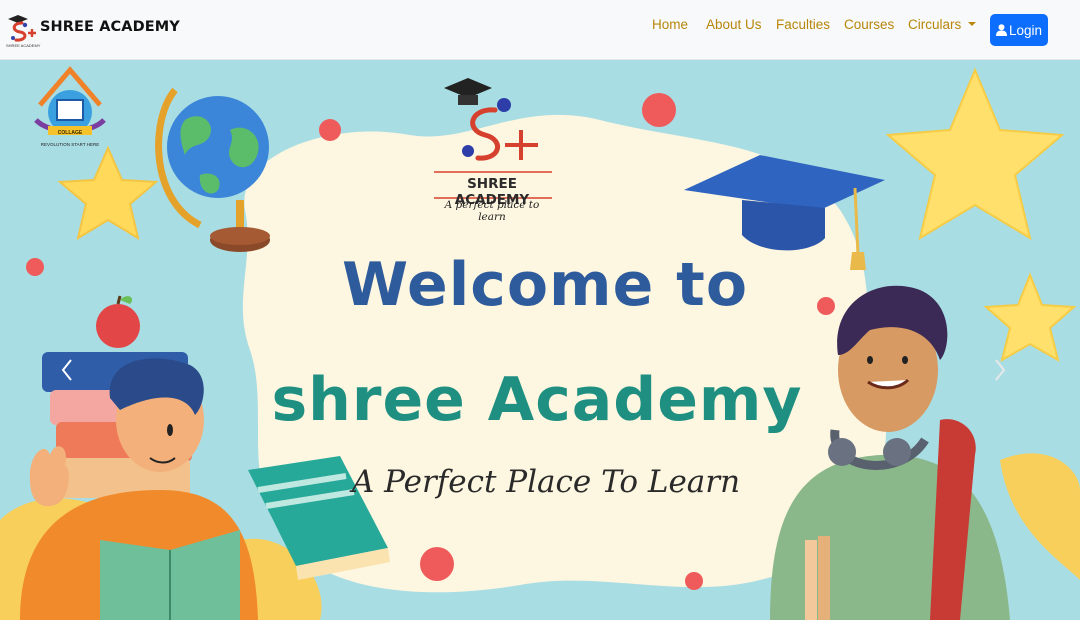  I want to click on carousel-next-button, so click(1000, 370).